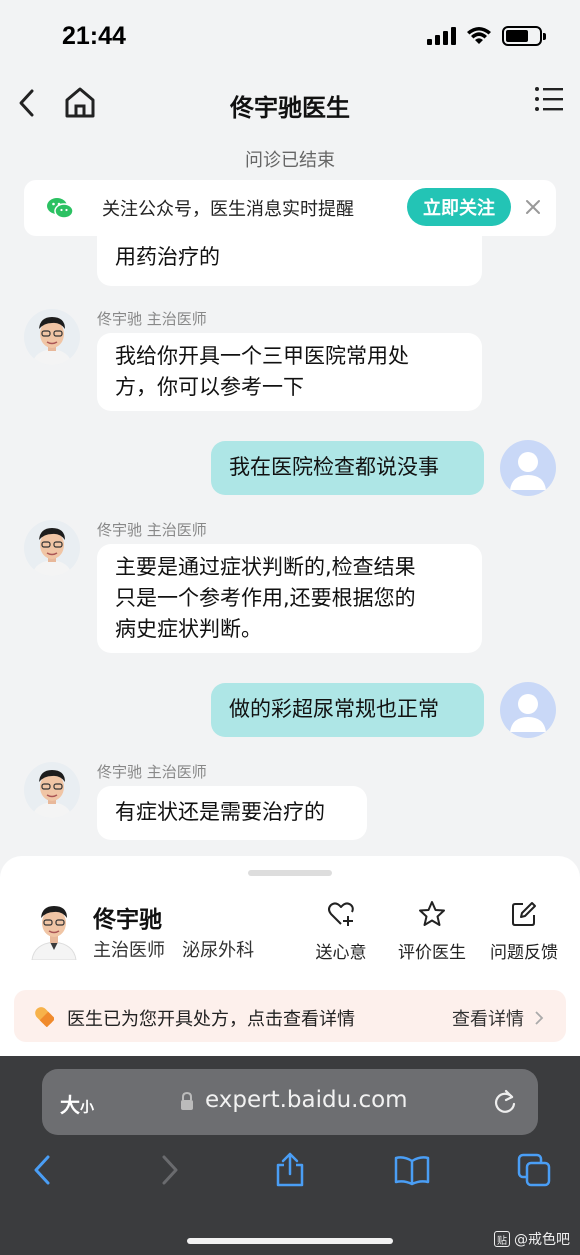  I want to click on address-bar: 大小 expert.baidu.com, so click(290, 1102).